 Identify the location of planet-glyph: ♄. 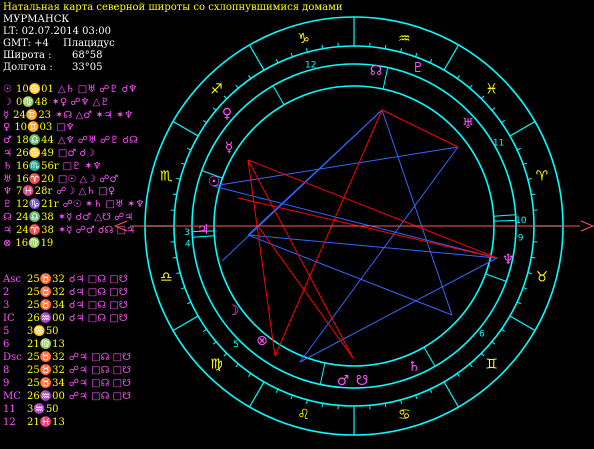
(7, 166).